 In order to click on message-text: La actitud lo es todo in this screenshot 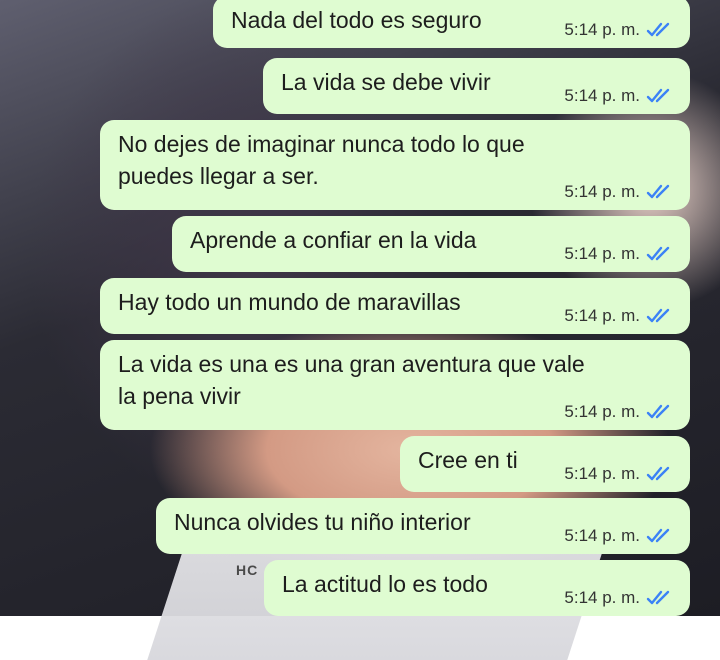, I will do `click(385, 584)`.